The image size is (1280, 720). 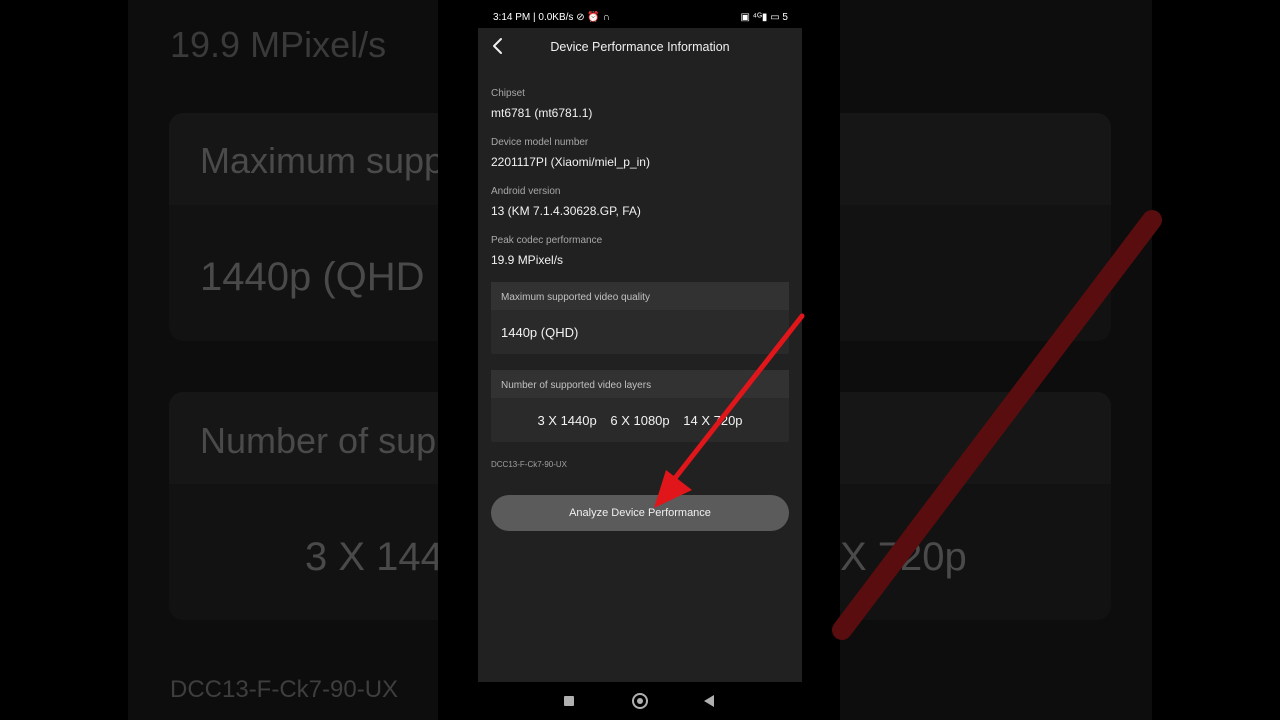 I want to click on video-layer-item: 6 X 1080p, so click(x=640, y=420).